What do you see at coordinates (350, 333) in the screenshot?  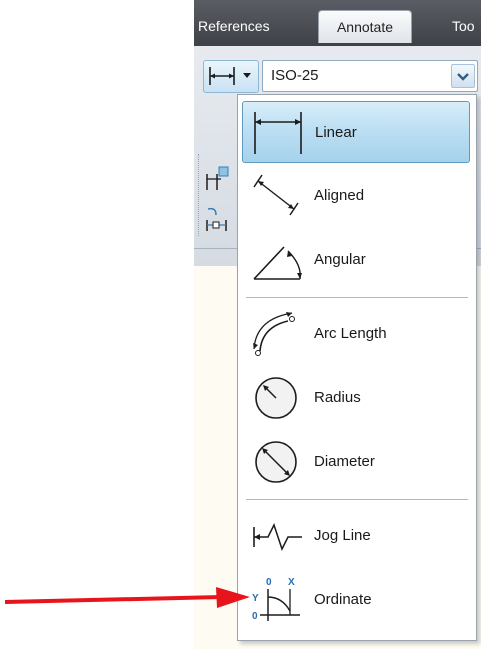 I see `menu-item-label: Arc Length` at bounding box center [350, 333].